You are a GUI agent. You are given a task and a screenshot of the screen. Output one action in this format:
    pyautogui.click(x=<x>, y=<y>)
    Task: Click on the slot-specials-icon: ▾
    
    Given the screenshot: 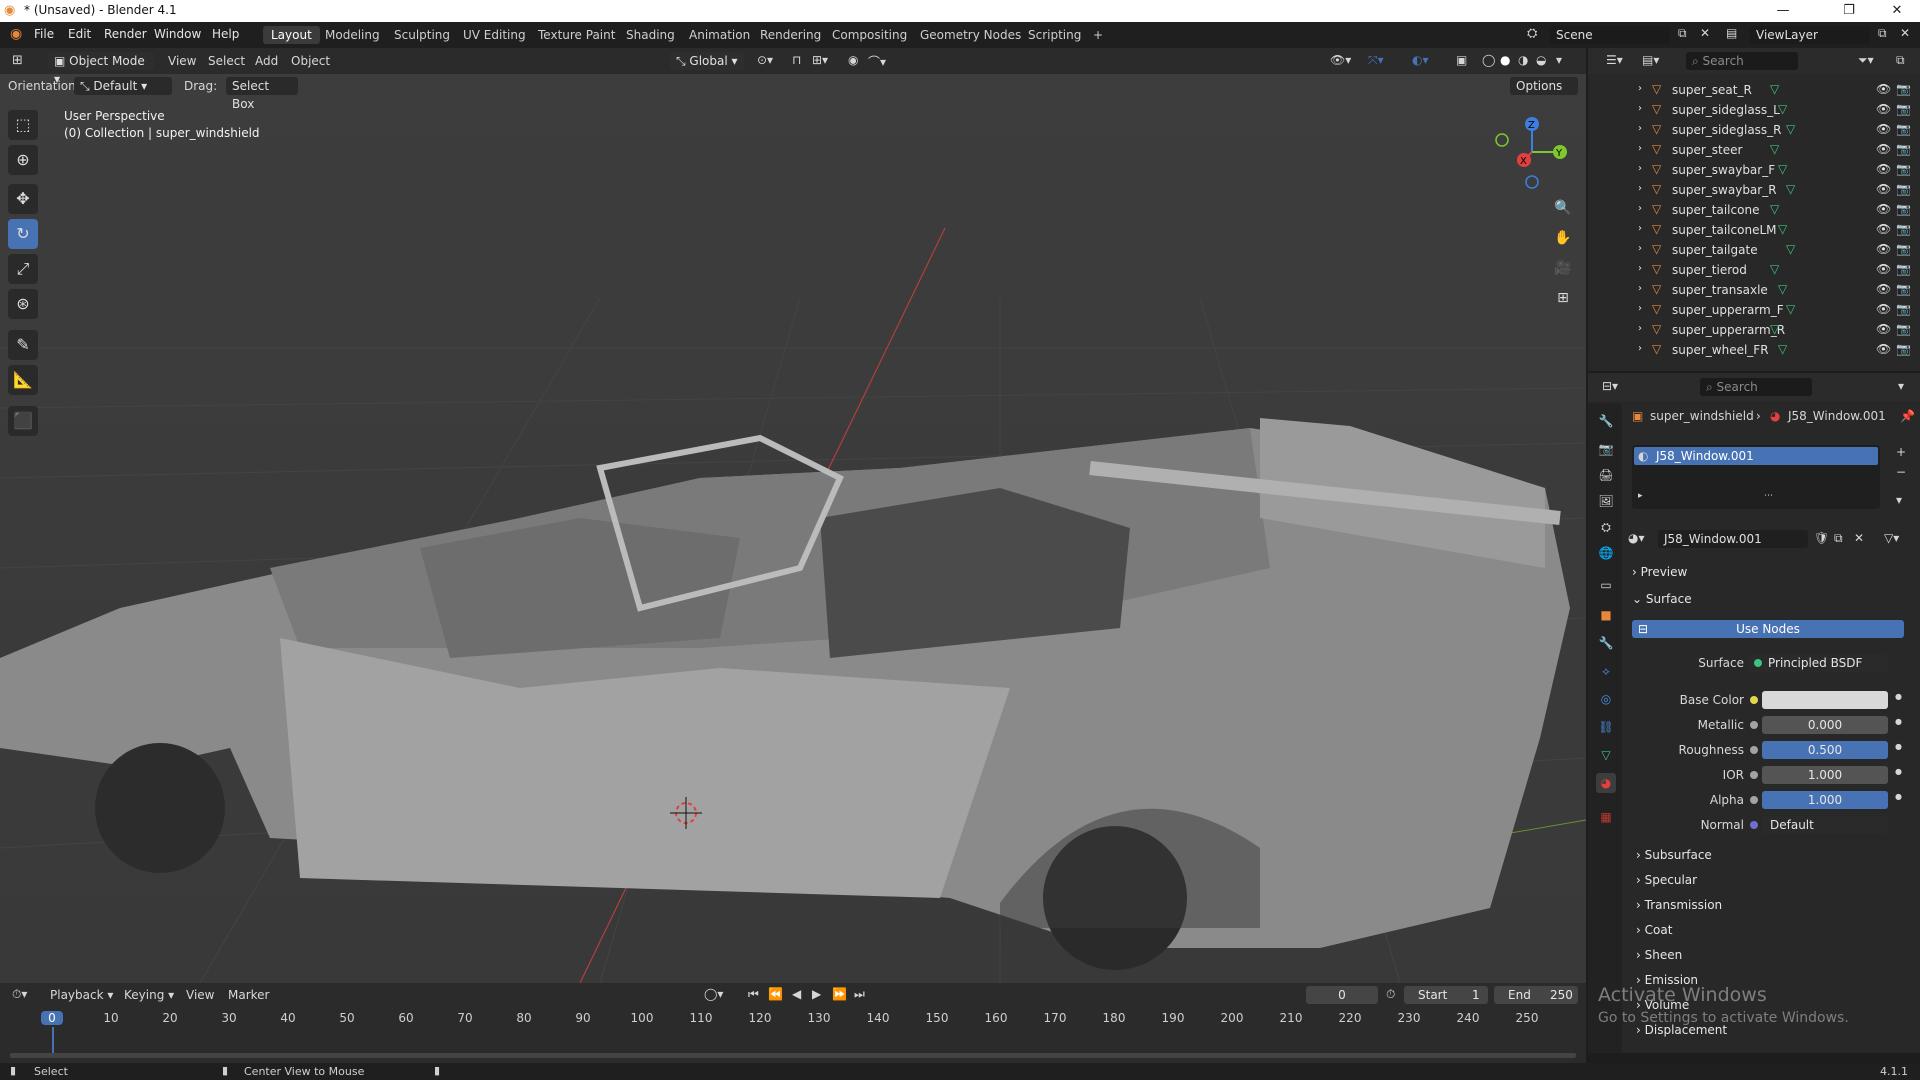 What is the action you would take?
    pyautogui.click(x=1899, y=500)
    